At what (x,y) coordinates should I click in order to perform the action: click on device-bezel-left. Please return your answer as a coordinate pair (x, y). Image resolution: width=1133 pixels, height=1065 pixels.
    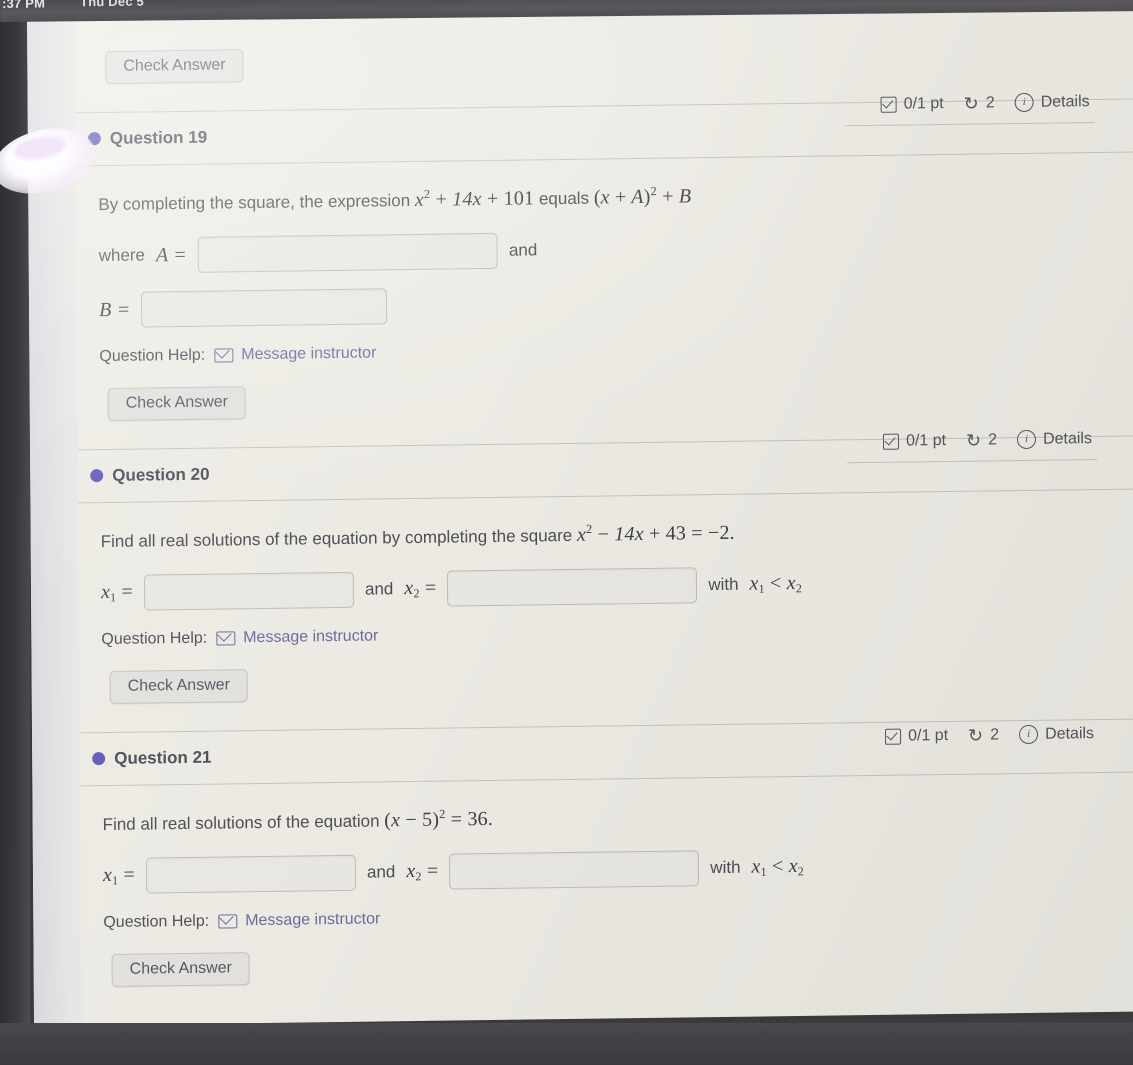
    Looking at the image, I should click on (15, 532).